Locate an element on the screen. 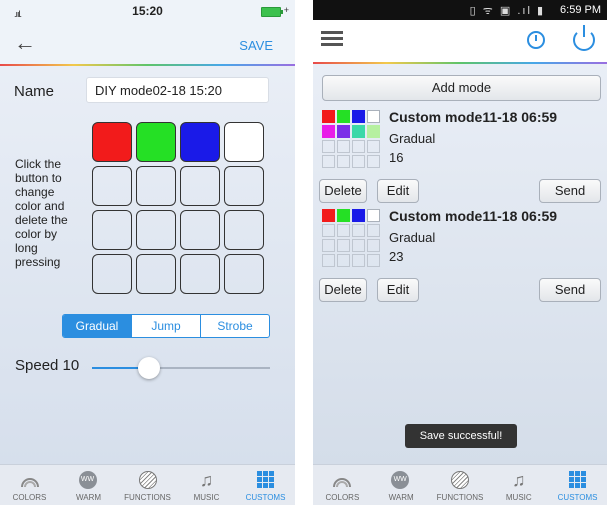  status-icons: ▯ ᯤ ▣ .ıl ▮ is located at coordinates (507, 11).